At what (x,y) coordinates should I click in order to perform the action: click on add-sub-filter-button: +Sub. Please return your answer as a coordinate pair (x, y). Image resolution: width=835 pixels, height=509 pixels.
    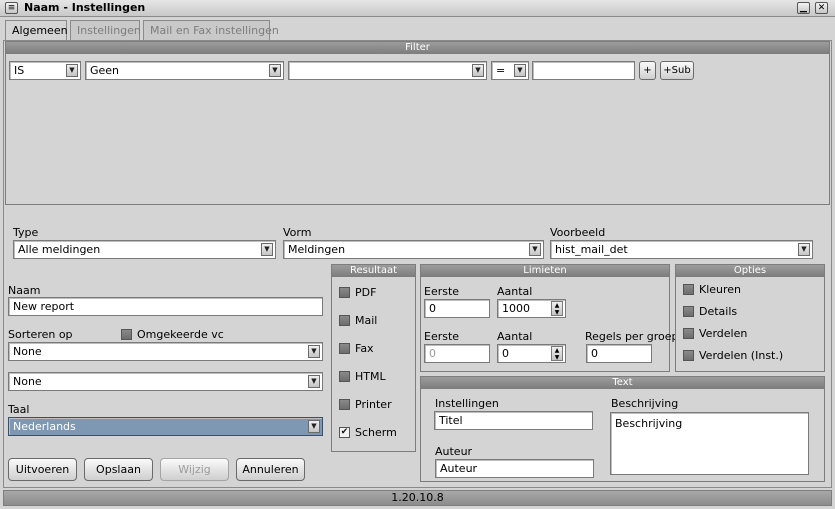
    Looking at the image, I should click on (677, 70).